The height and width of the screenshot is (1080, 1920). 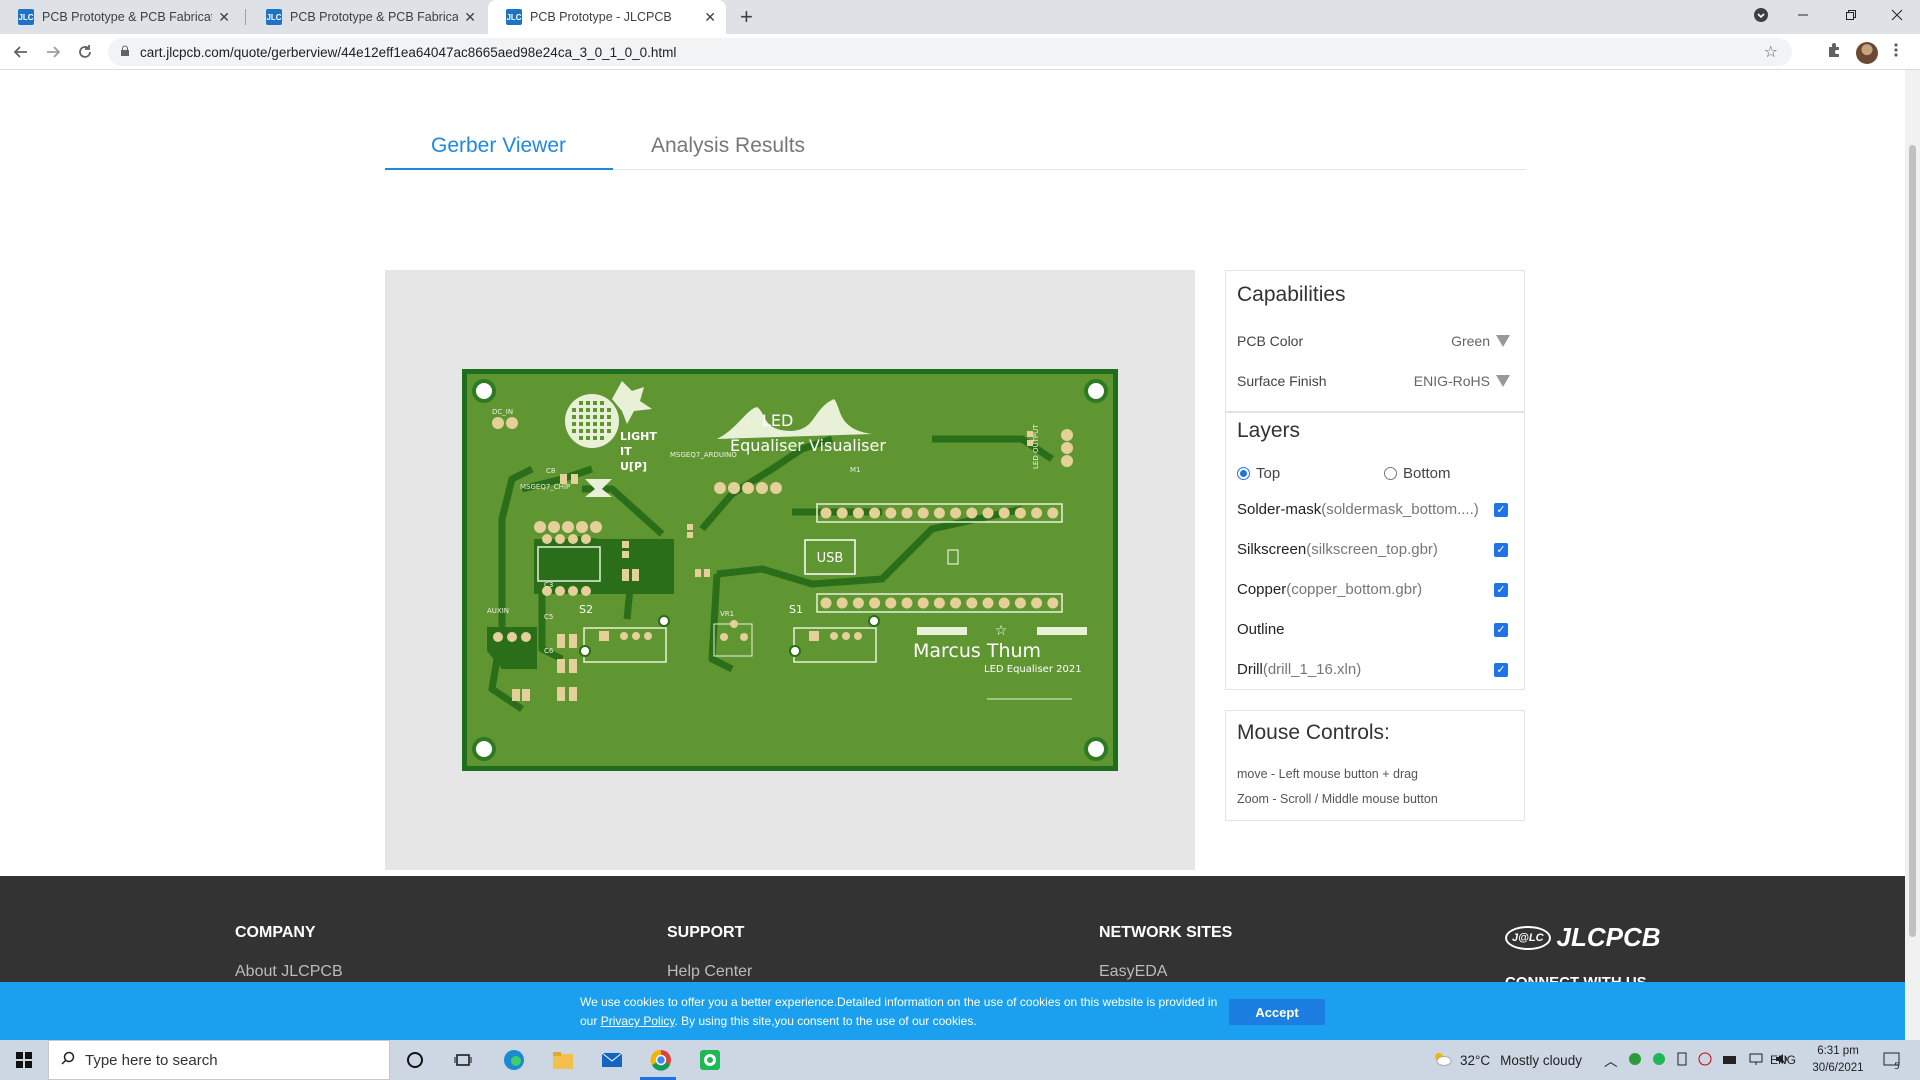 I want to click on reload-icon, so click(x=85, y=52).